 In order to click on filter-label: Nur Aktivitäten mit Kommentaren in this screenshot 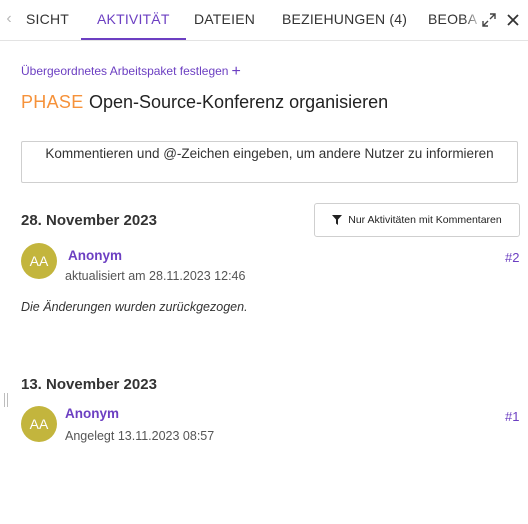, I will do `click(425, 220)`.